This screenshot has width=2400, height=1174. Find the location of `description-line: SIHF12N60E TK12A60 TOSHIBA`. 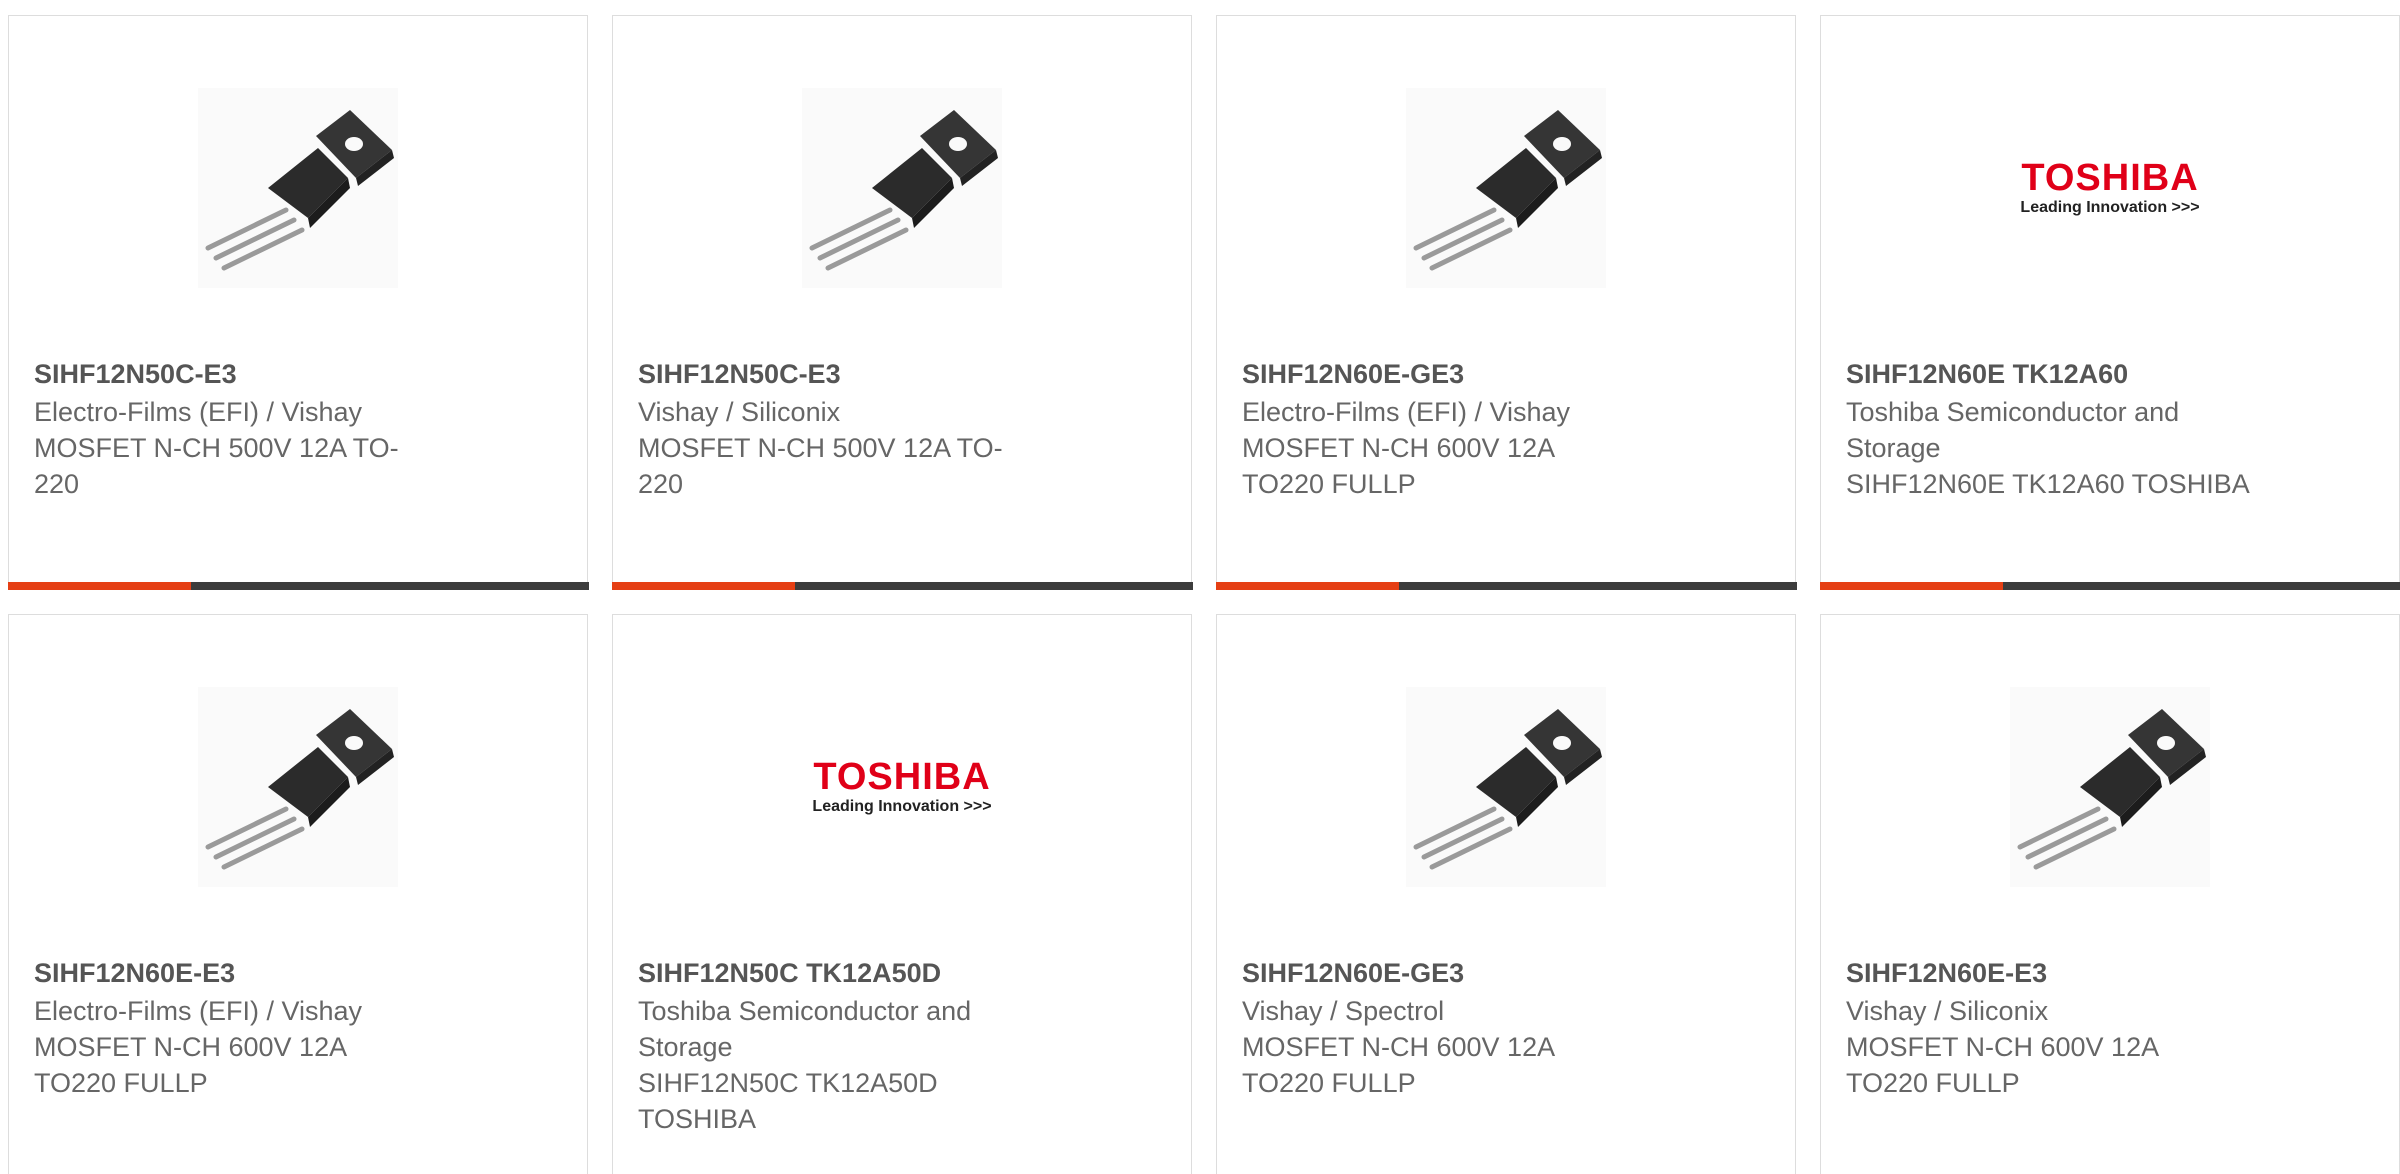

description-line: SIHF12N60E TK12A60 TOSHIBA is located at coordinates (2061, 484).